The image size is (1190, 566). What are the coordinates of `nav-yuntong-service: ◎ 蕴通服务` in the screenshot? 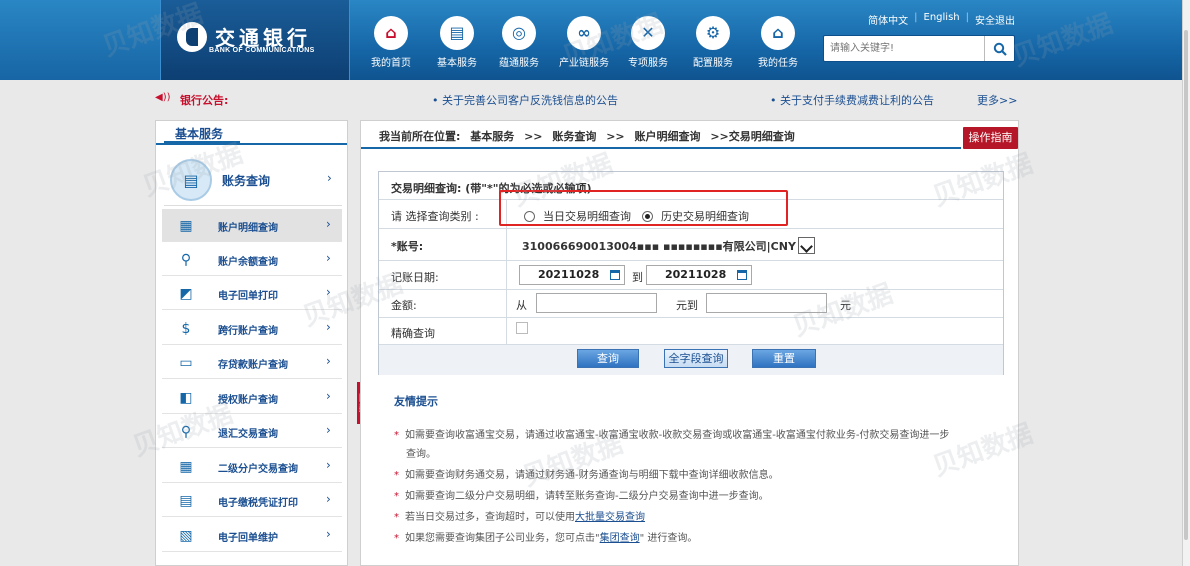 It's located at (519, 46).